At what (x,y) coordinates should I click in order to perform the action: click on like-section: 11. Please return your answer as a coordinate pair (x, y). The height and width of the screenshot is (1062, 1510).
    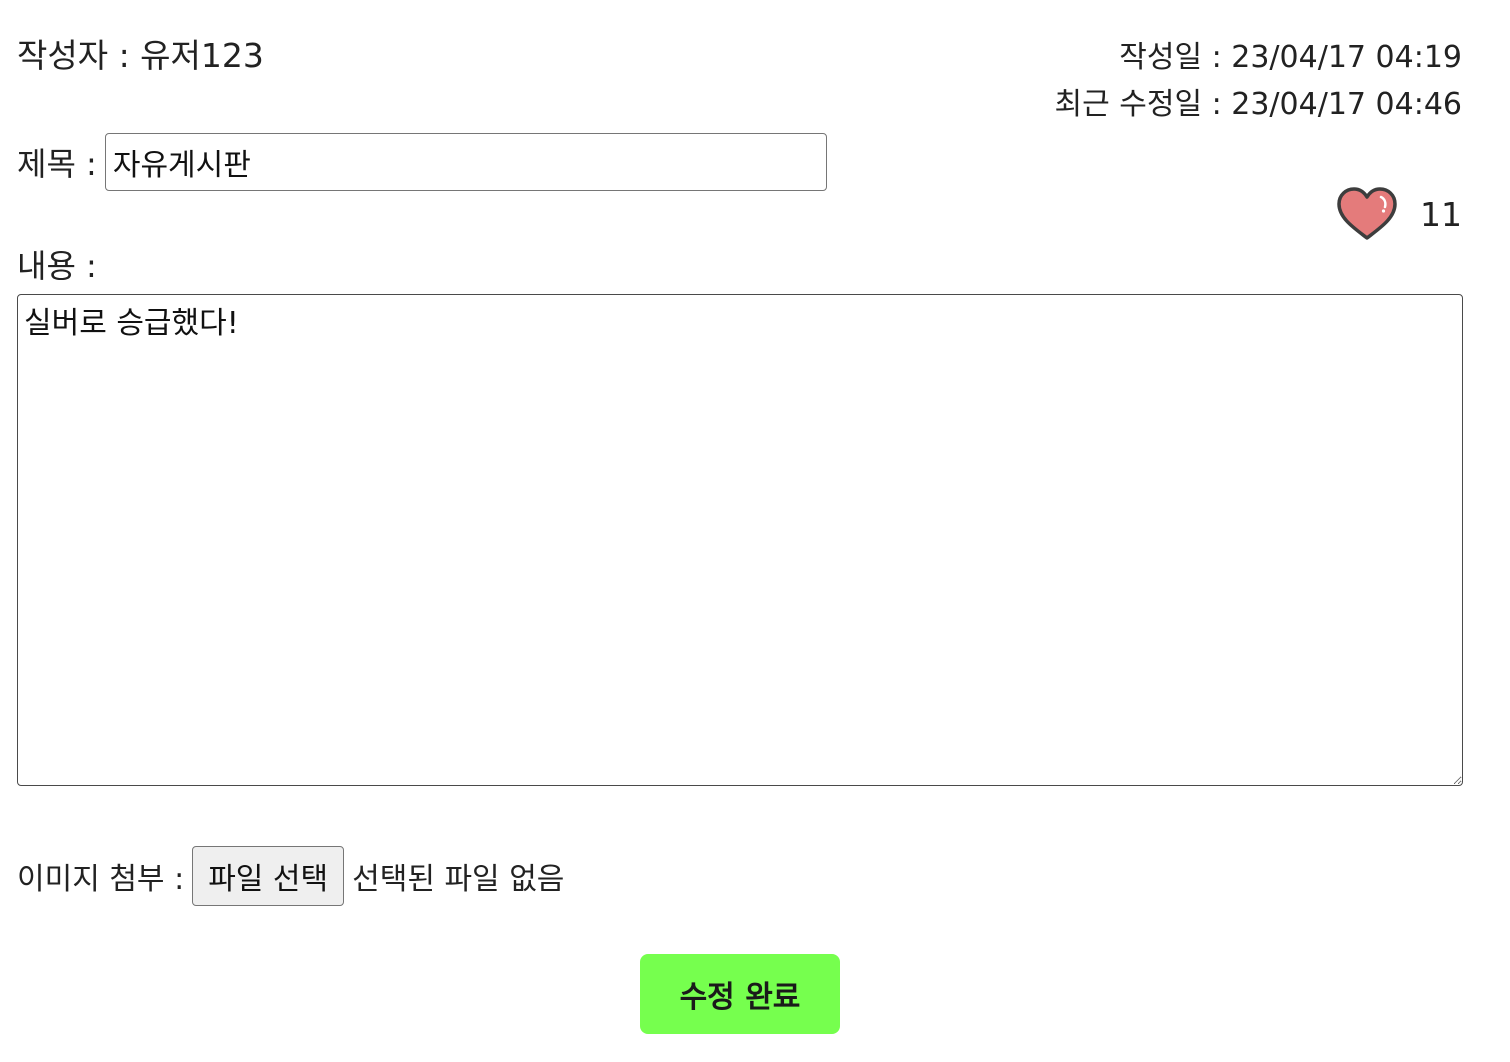
    Looking at the image, I should click on (1399, 214).